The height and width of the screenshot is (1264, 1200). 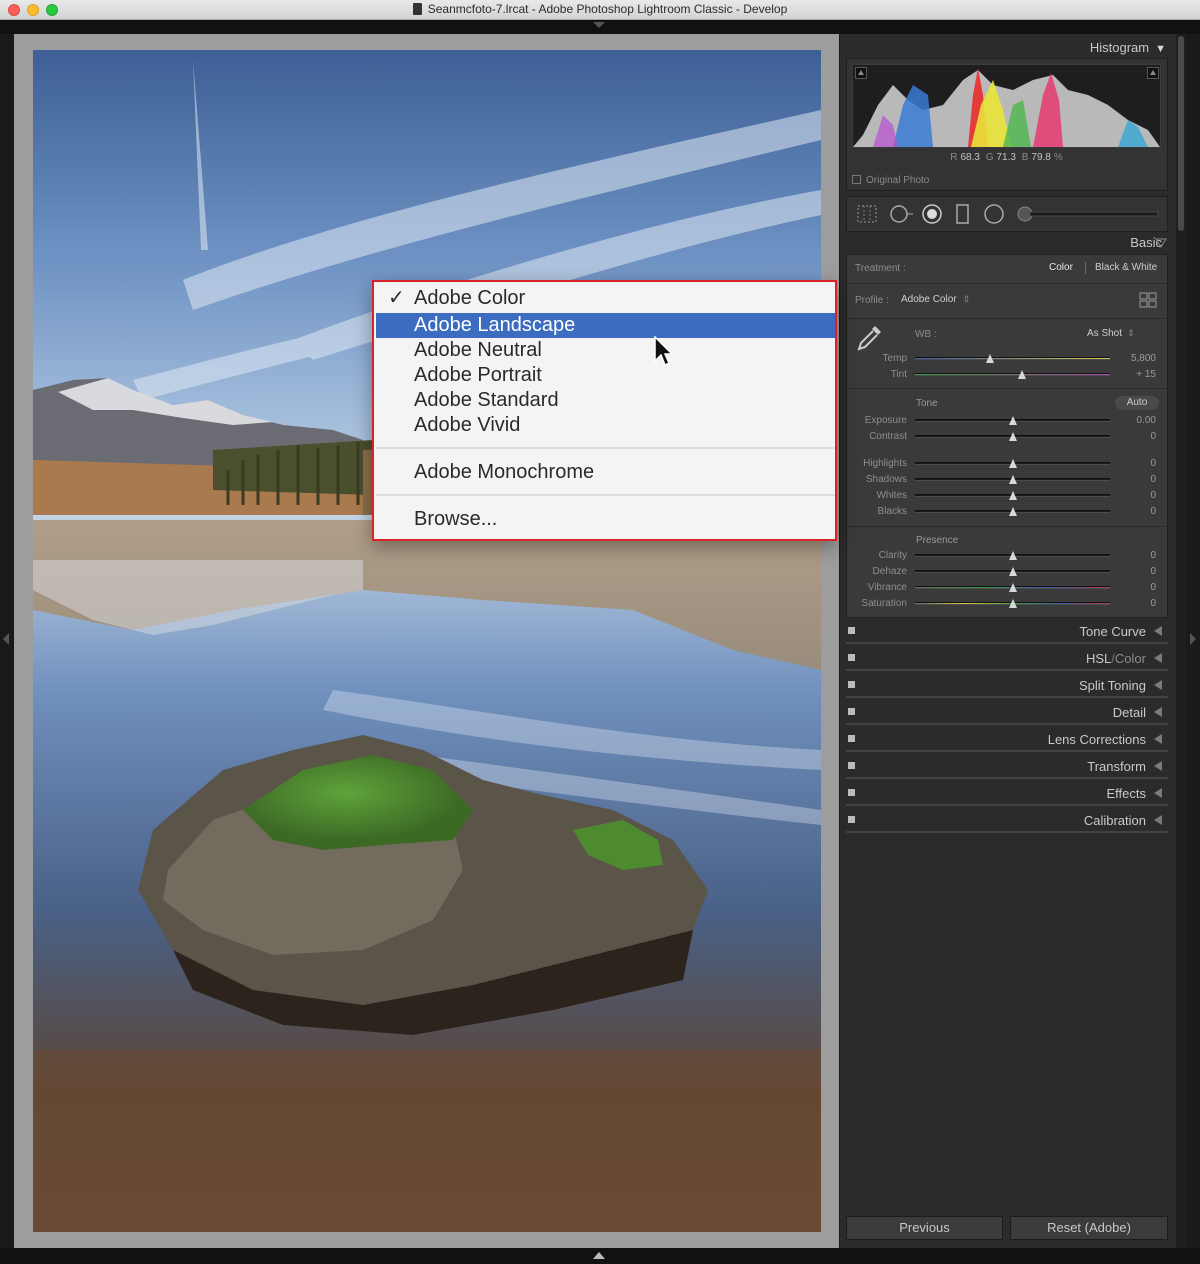 I want to click on panel-effects: Effects, so click(x=1007, y=794).